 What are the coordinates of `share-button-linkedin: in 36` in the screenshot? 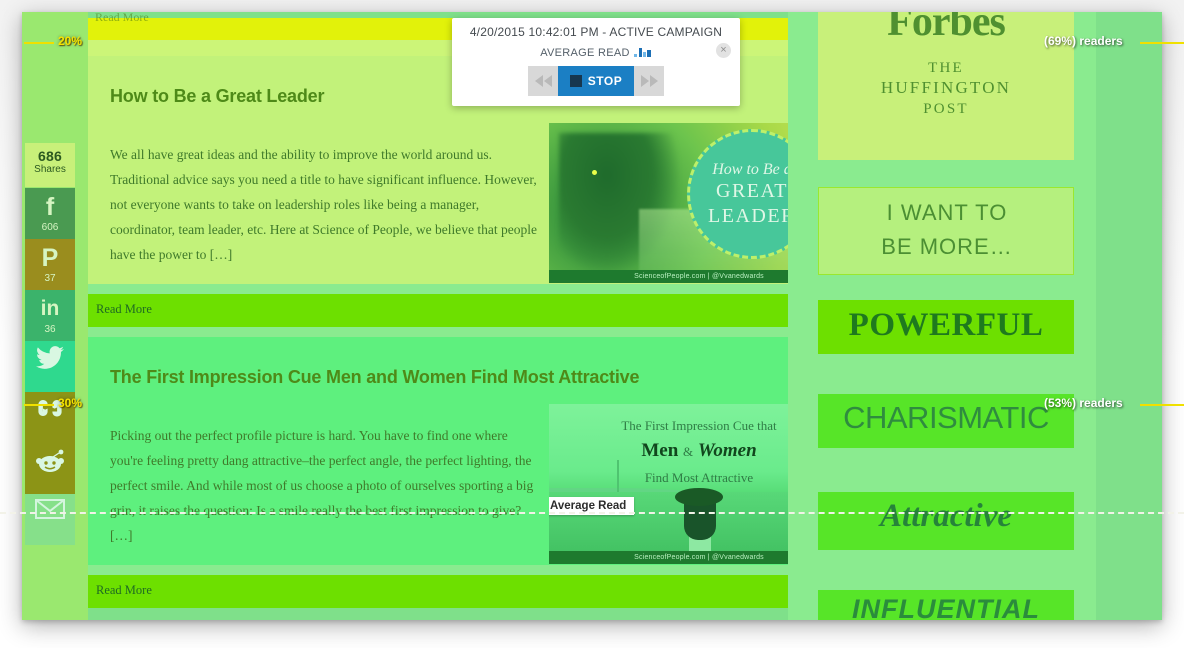 It's located at (50, 315).